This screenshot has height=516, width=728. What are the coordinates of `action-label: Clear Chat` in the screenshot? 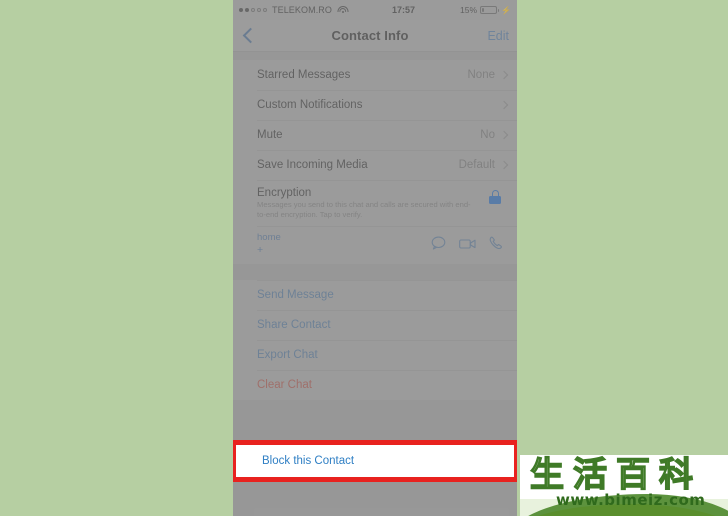 It's located at (284, 385).